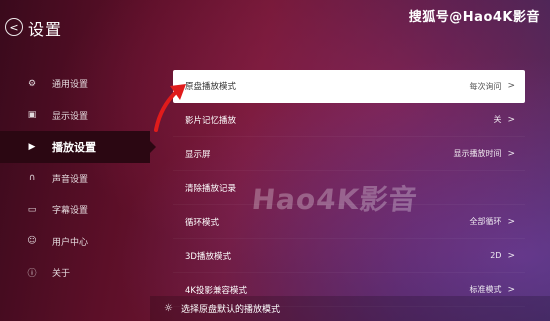 The width and height of the screenshot is (550, 321). What do you see at coordinates (32, 115) in the screenshot?
I see `display-icon: ▣` at bounding box center [32, 115].